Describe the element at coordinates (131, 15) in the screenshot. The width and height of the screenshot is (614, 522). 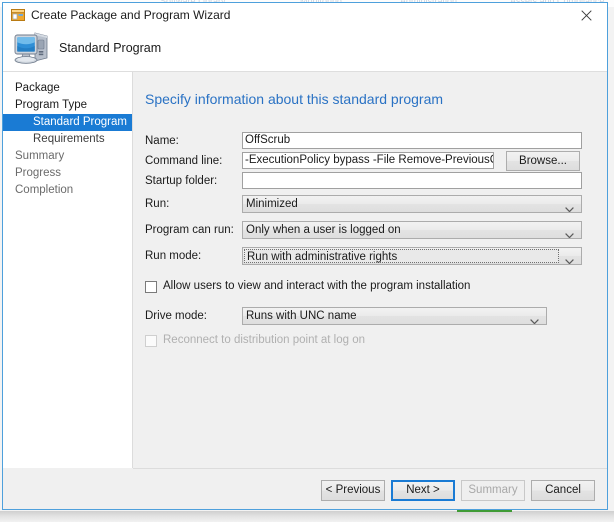
I see `window-title: Create Package and Program Wizard` at that location.